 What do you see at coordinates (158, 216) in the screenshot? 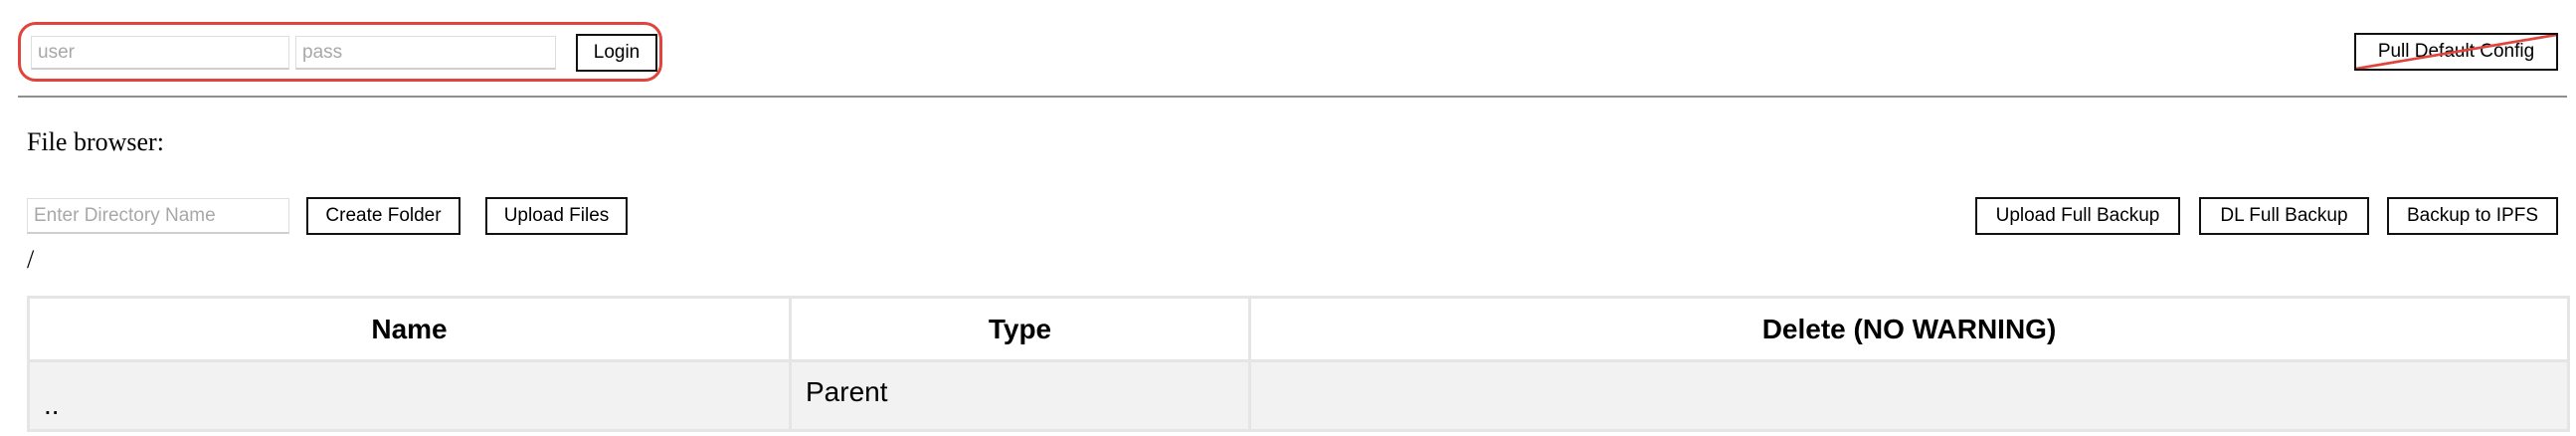
I see `directory-name-input` at bounding box center [158, 216].